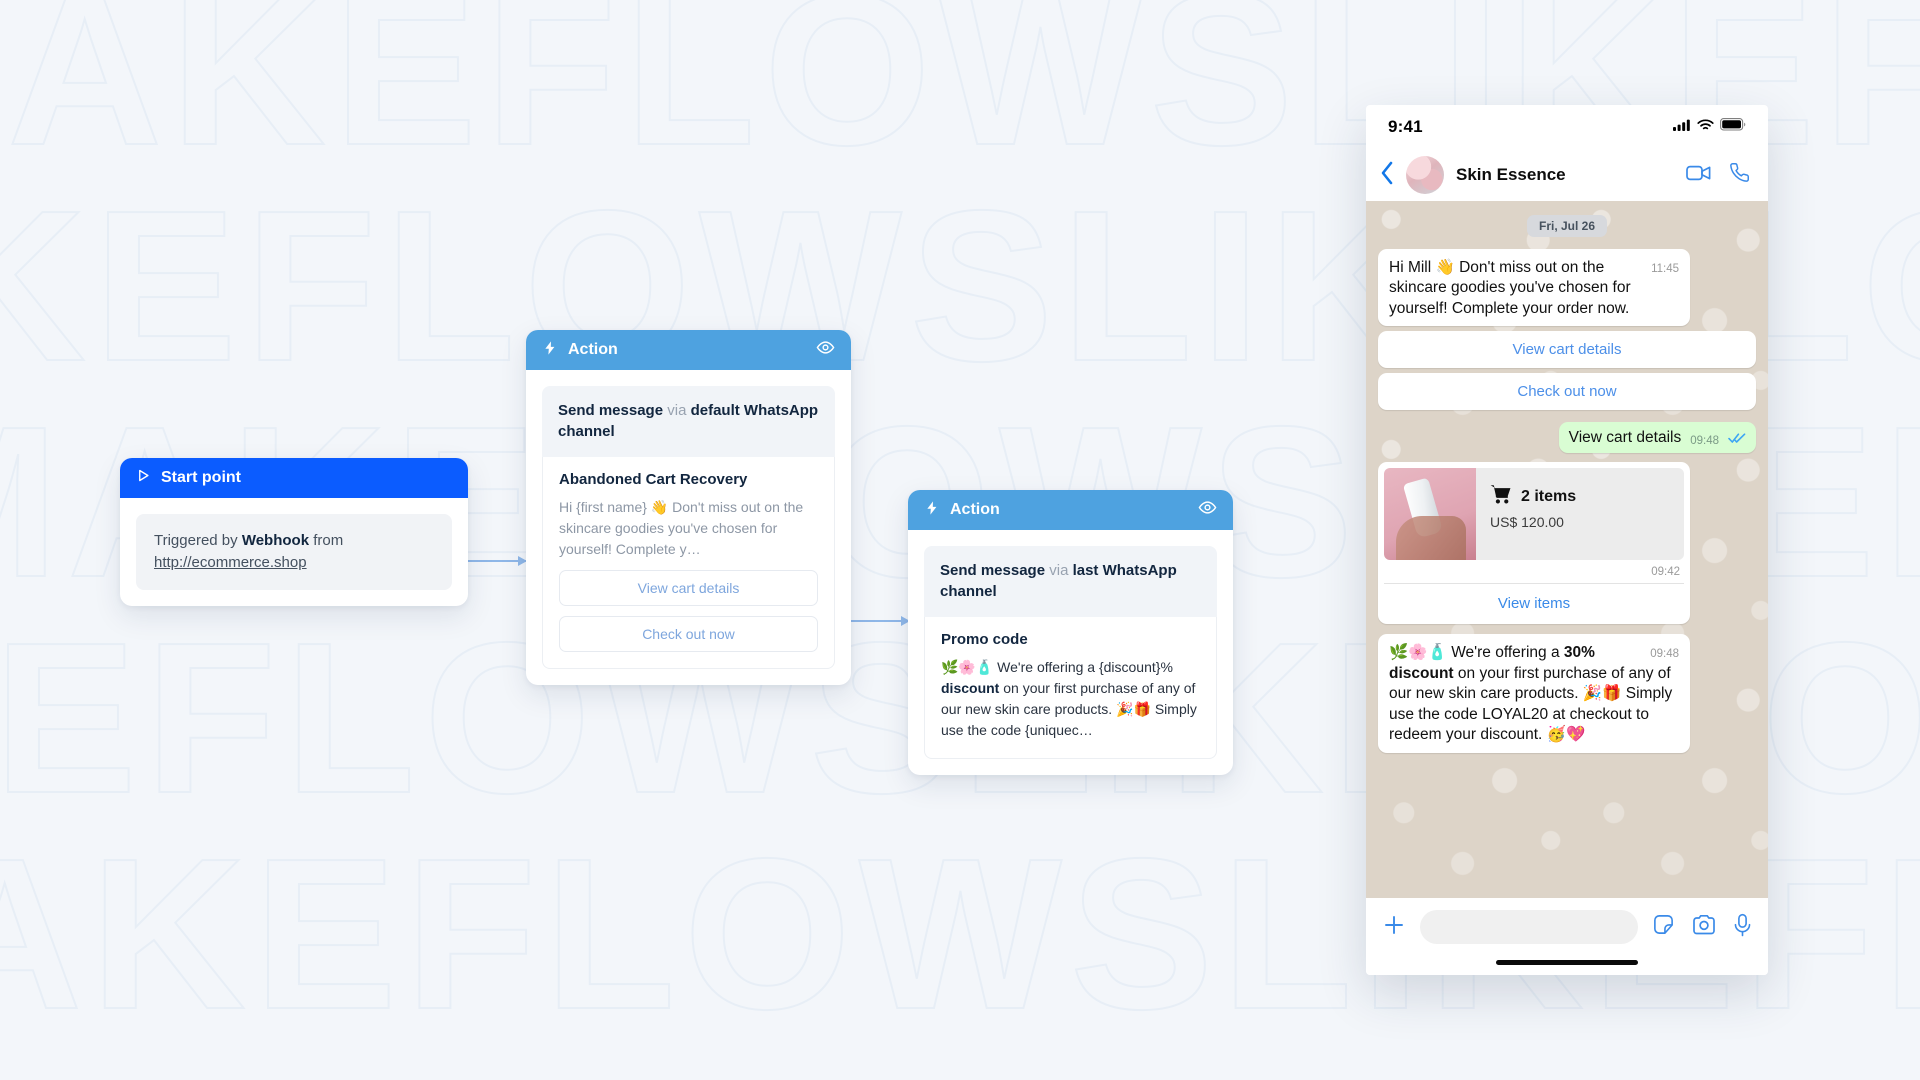 Image resolution: width=1920 pixels, height=1080 pixels. Describe the element at coordinates (1704, 441) in the screenshot. I see `outgoing-message-time: 09:48` at that location.